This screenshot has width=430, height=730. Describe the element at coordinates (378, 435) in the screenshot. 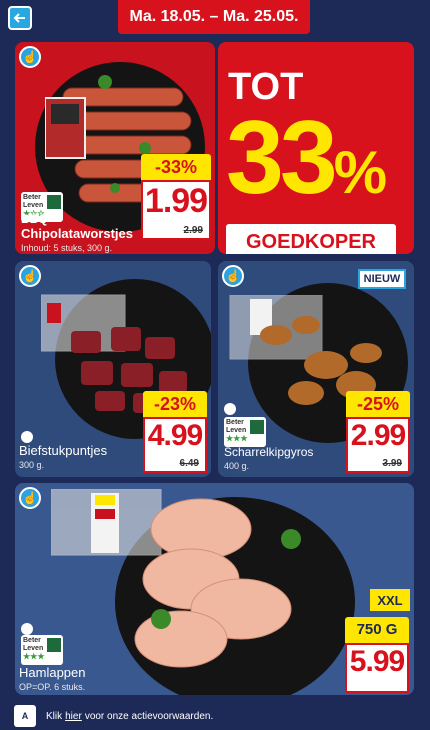

I see `price: 2.99` at that location.